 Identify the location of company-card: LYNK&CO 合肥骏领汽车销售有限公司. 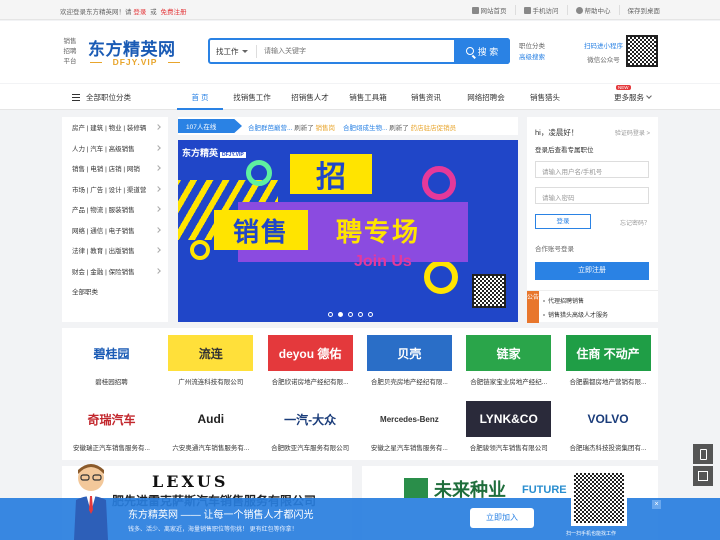
(508, 427).